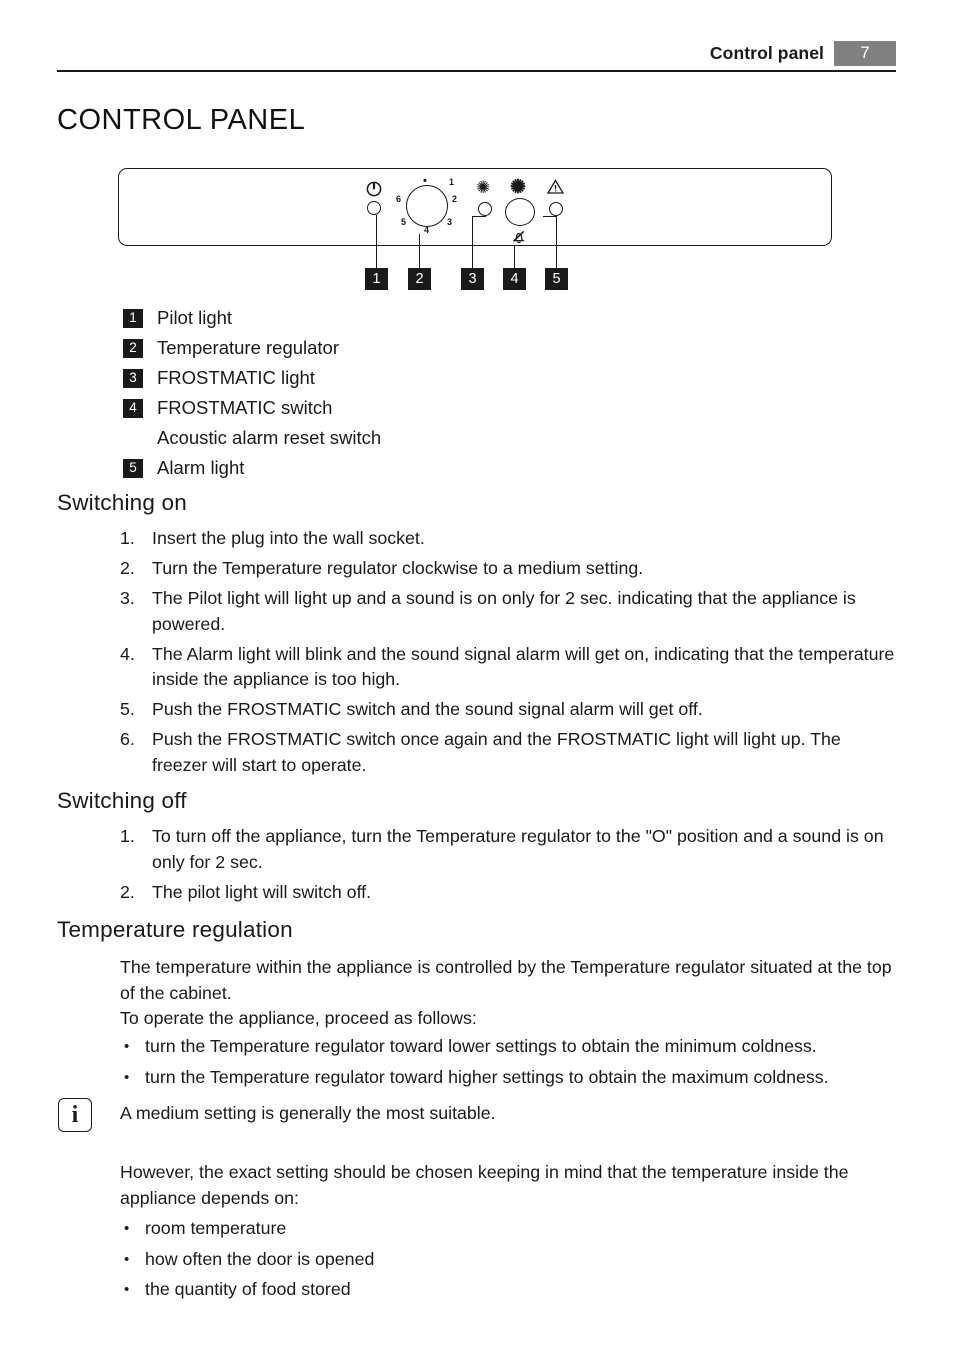 Image resolution: width=954 pixels, height=1352 pixels. Describe the element at coordinates (520, 212) in the screenshot. I see `frostmatic-switch-button` at that location.